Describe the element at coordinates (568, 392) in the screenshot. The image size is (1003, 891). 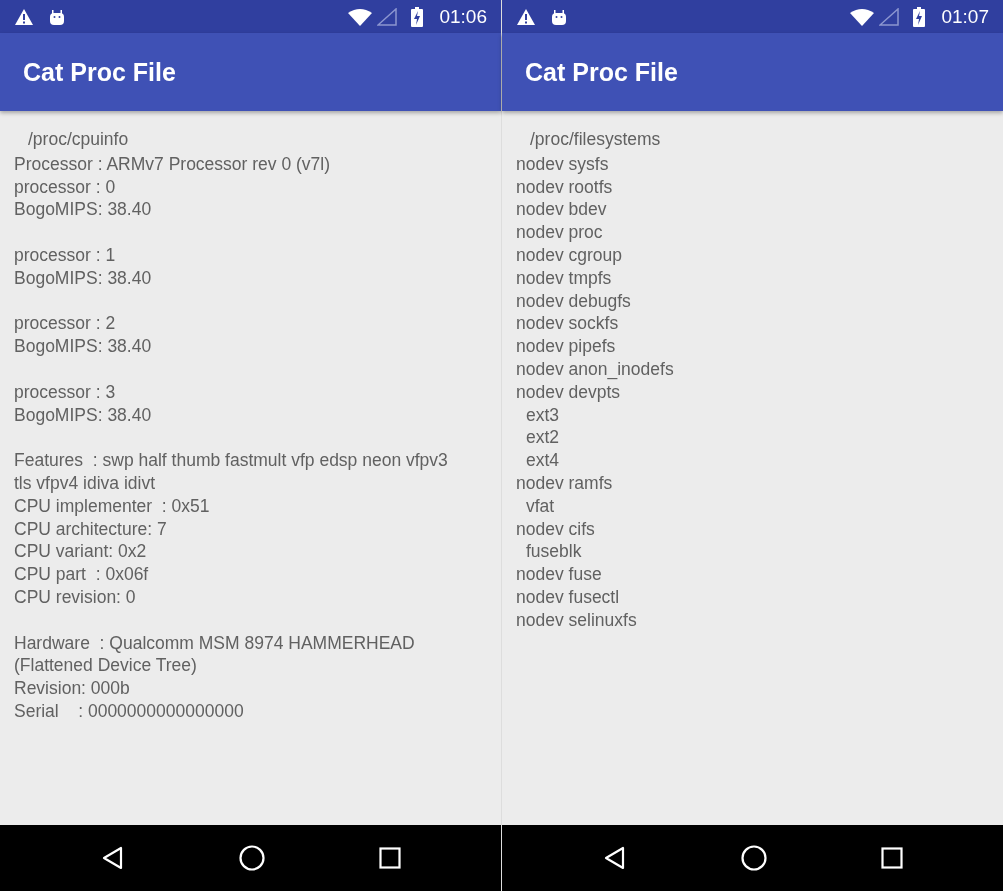
I see `output-line: nodev devpts` at that location.